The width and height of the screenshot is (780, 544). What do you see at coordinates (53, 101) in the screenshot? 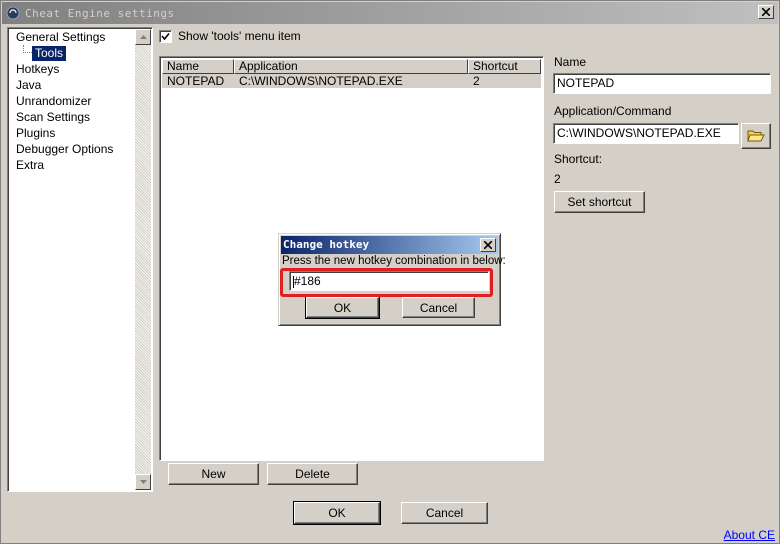
I see `sidebar-item-unrandomizer: Unrandomizer` at bounding box center [53, 101].